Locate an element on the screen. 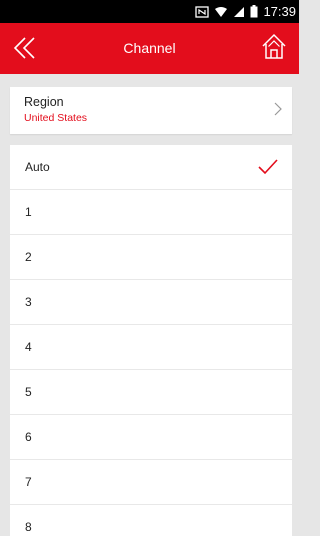  status-bar: 17:39 is located at coordinates (149, 11).